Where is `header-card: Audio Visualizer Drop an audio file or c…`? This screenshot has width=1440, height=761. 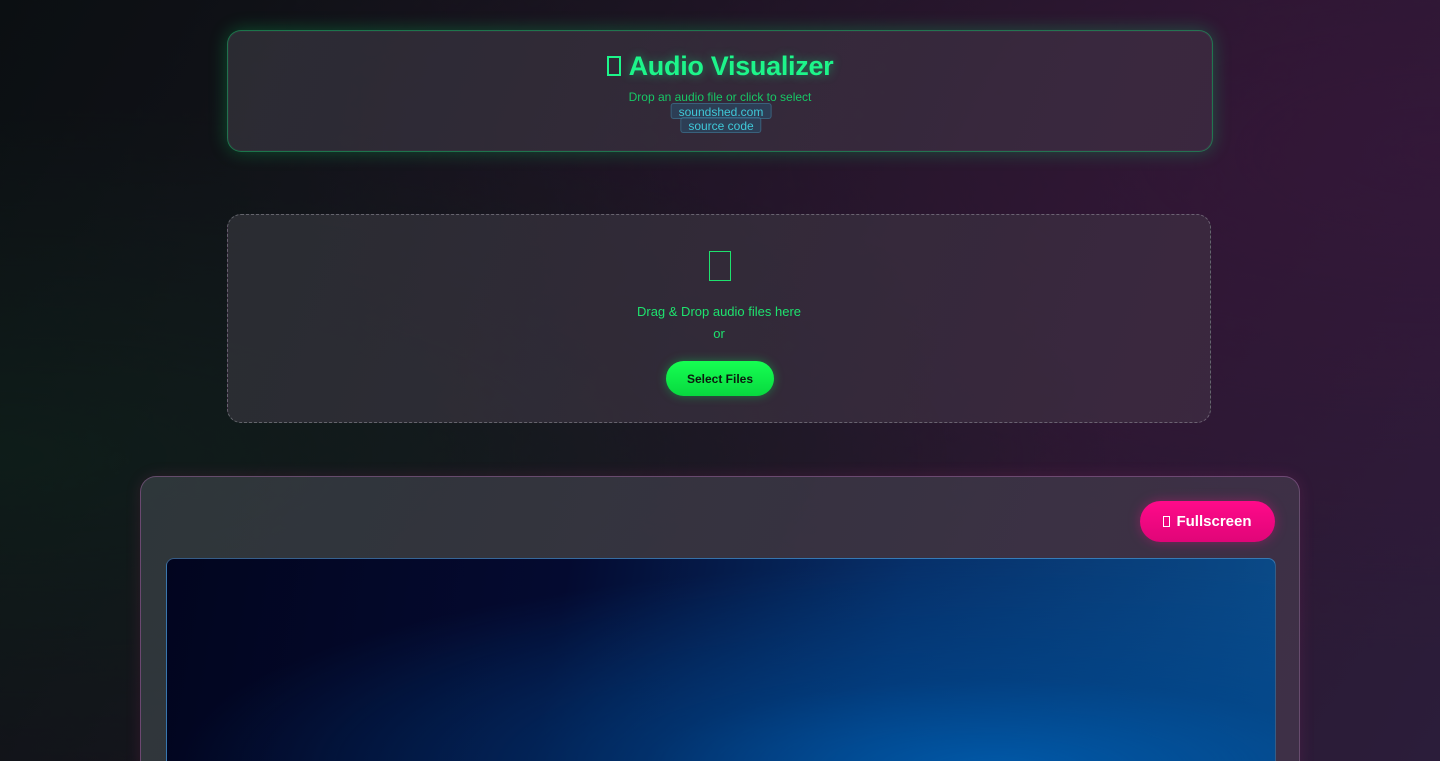
header-card: Audio Visualizer Drop an audio file or c… is located at coordinates (720, 91).